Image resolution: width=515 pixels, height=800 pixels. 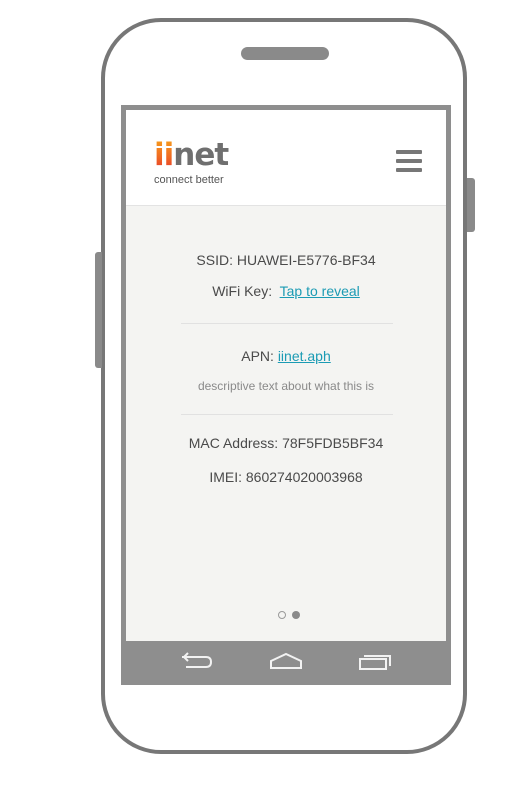 I want to click on apn-link: iinet.aph, so click(x=304, y=356).